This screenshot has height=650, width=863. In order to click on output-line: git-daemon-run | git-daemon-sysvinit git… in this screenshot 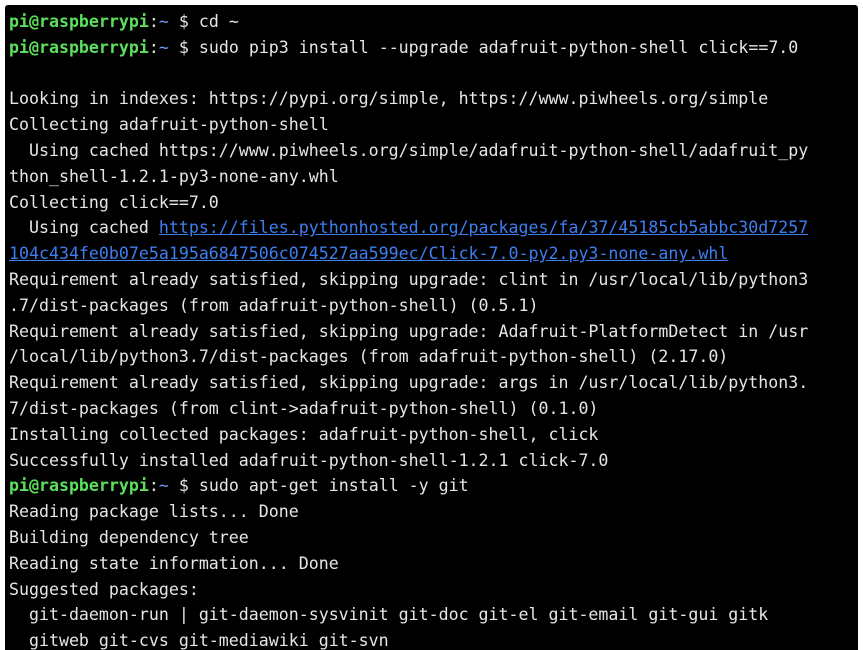, I will do `click(389, 615)`.